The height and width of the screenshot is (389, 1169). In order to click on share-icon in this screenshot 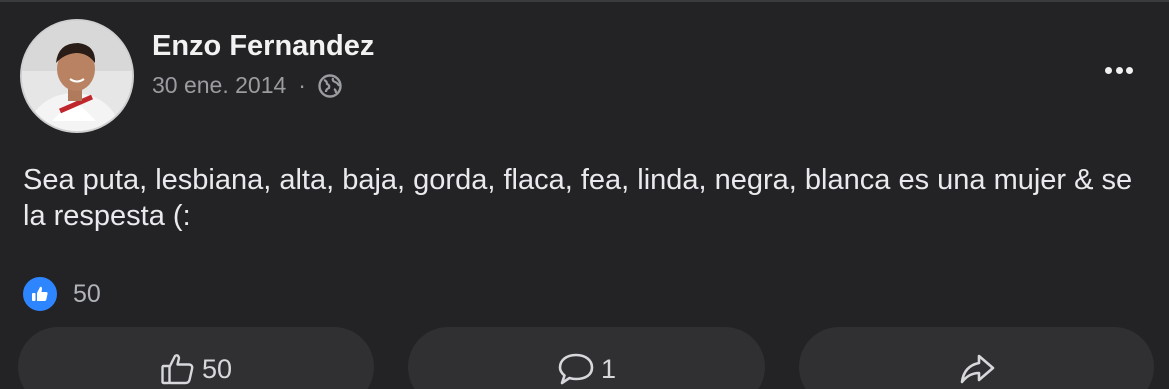, I will do `click(977, 369)`.